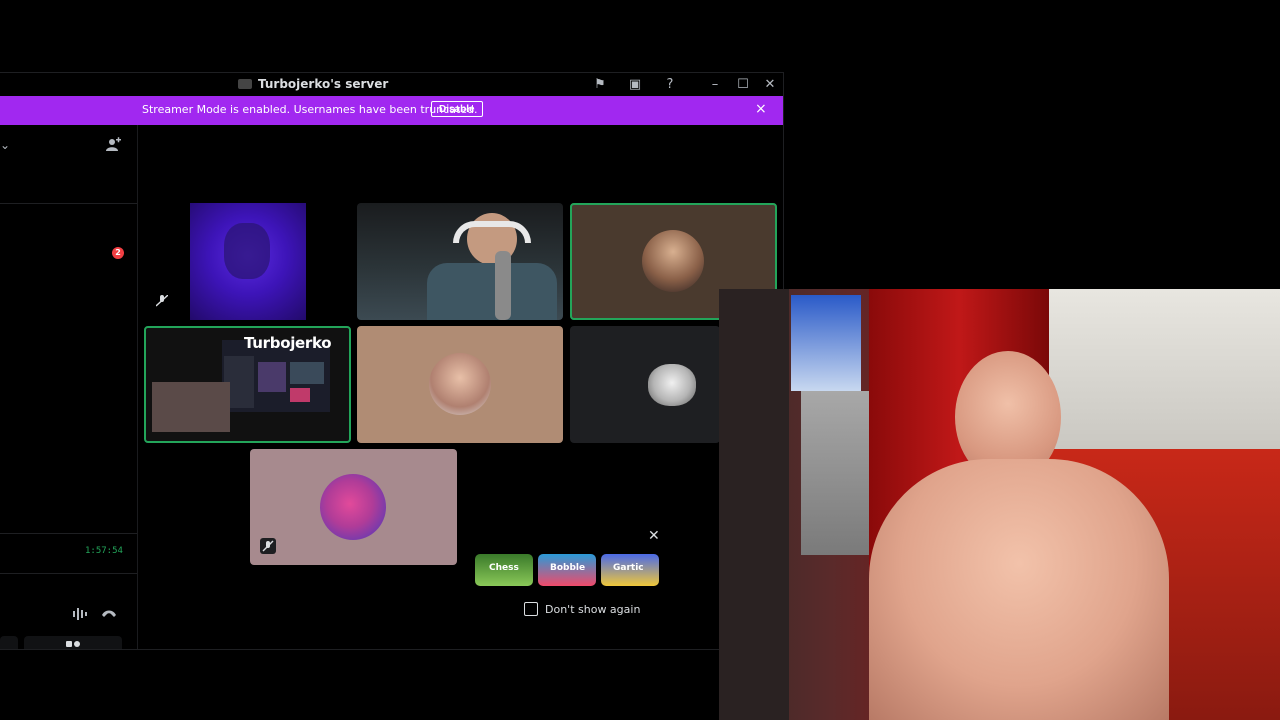 This screenshot has height=720, width=1280. I want to click on game-thumbnail-gartic: Gartic, so click(630, 570).